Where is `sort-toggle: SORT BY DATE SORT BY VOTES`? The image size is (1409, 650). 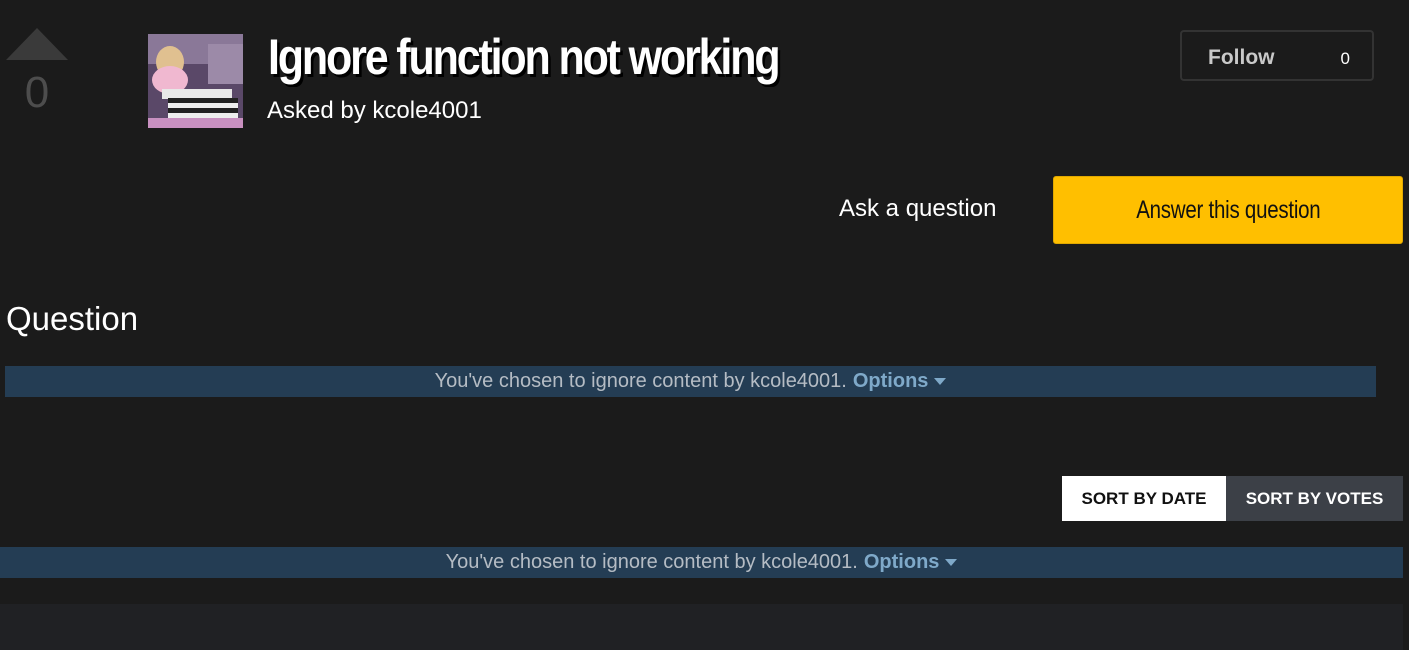 sort-toggle: SORT BY DATE SORT BY VOTES is located at coordinates (1232, 498).